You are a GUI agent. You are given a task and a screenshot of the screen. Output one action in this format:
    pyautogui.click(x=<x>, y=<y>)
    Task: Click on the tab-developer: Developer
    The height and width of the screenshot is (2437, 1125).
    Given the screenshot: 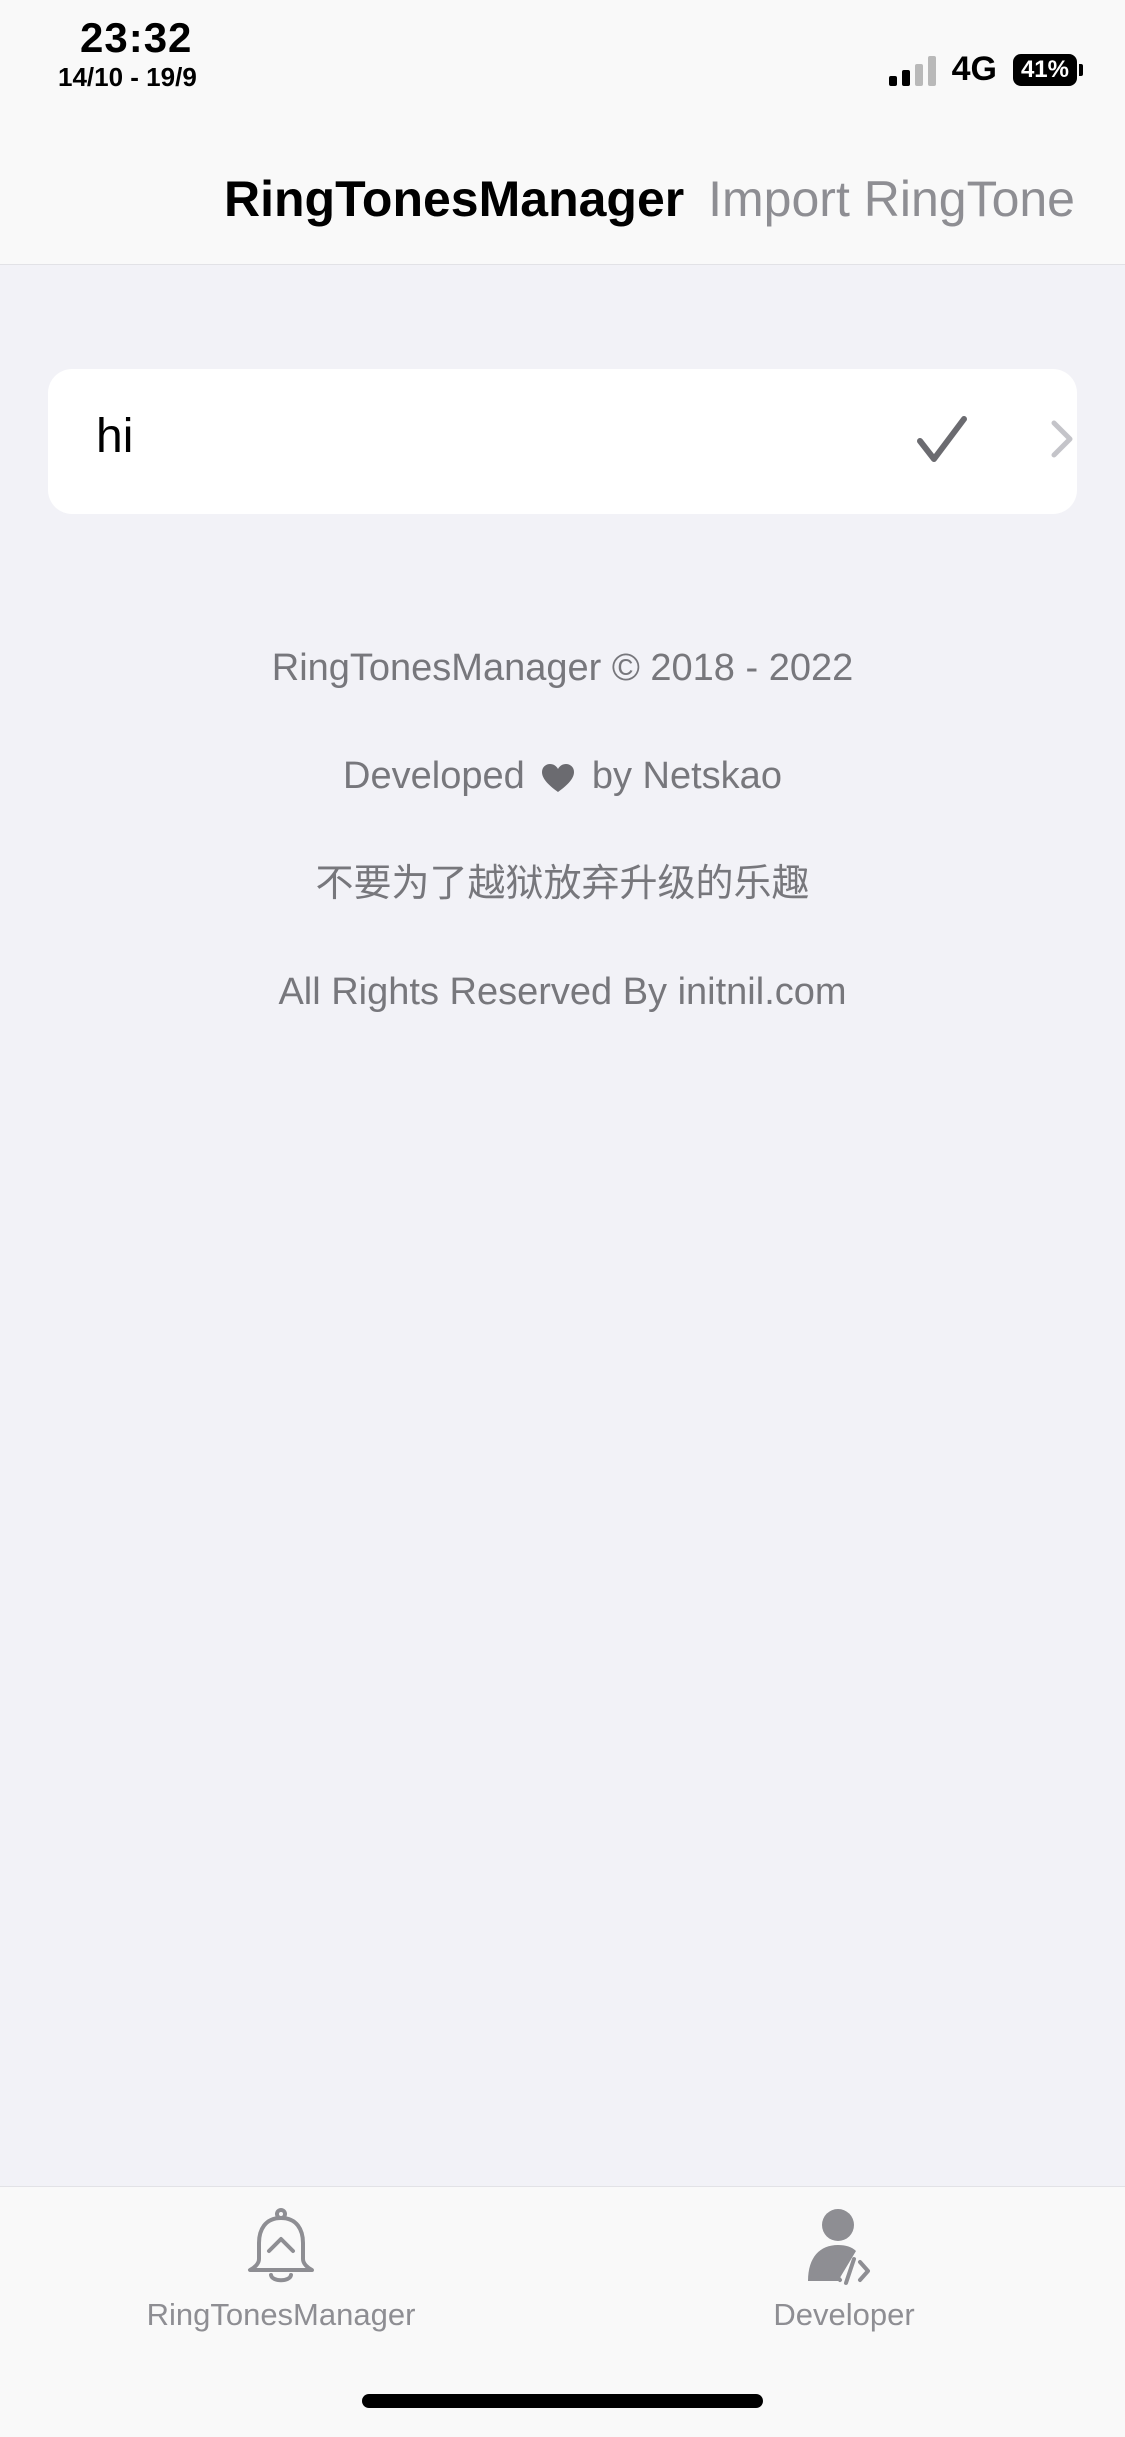 What is the action you would take?
    pyautogui.click(x=844, y=2270)
    